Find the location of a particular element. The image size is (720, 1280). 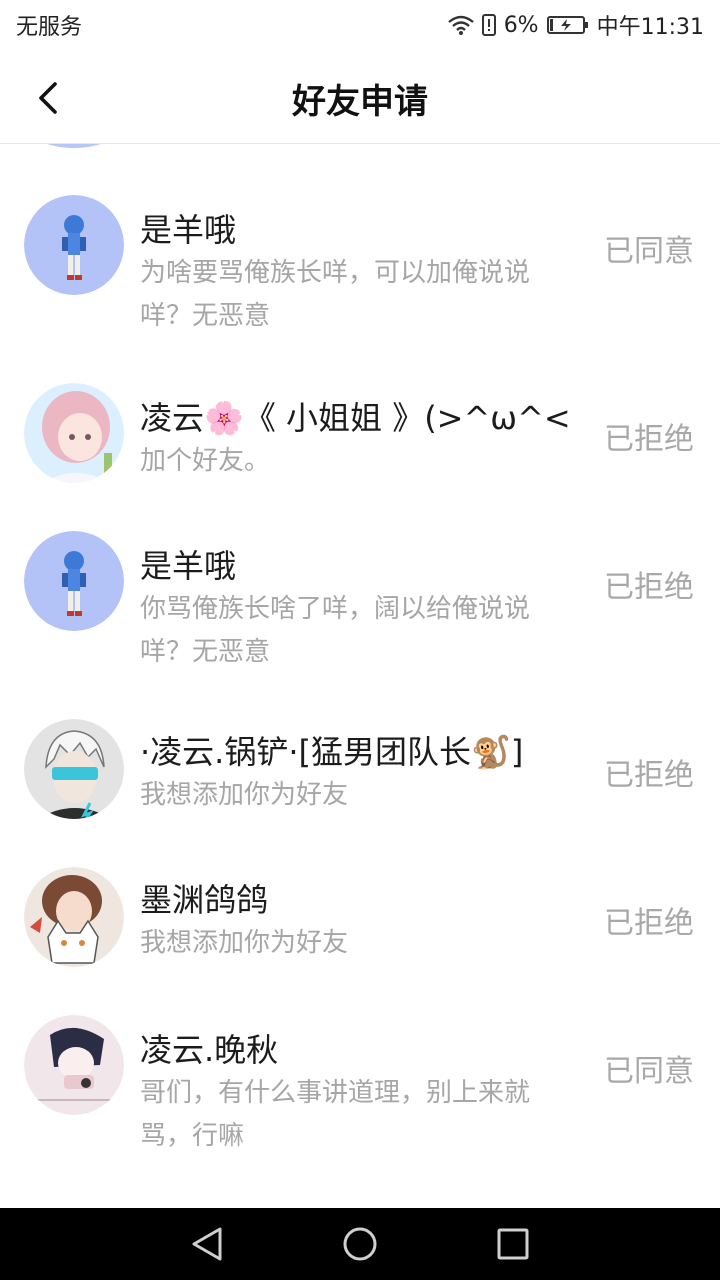

list-item: 是羊哦 你骂俺族长啥了咩，阔以给俺说说咩？无恶意 已拒绝 is located at coordinates (360, 604).